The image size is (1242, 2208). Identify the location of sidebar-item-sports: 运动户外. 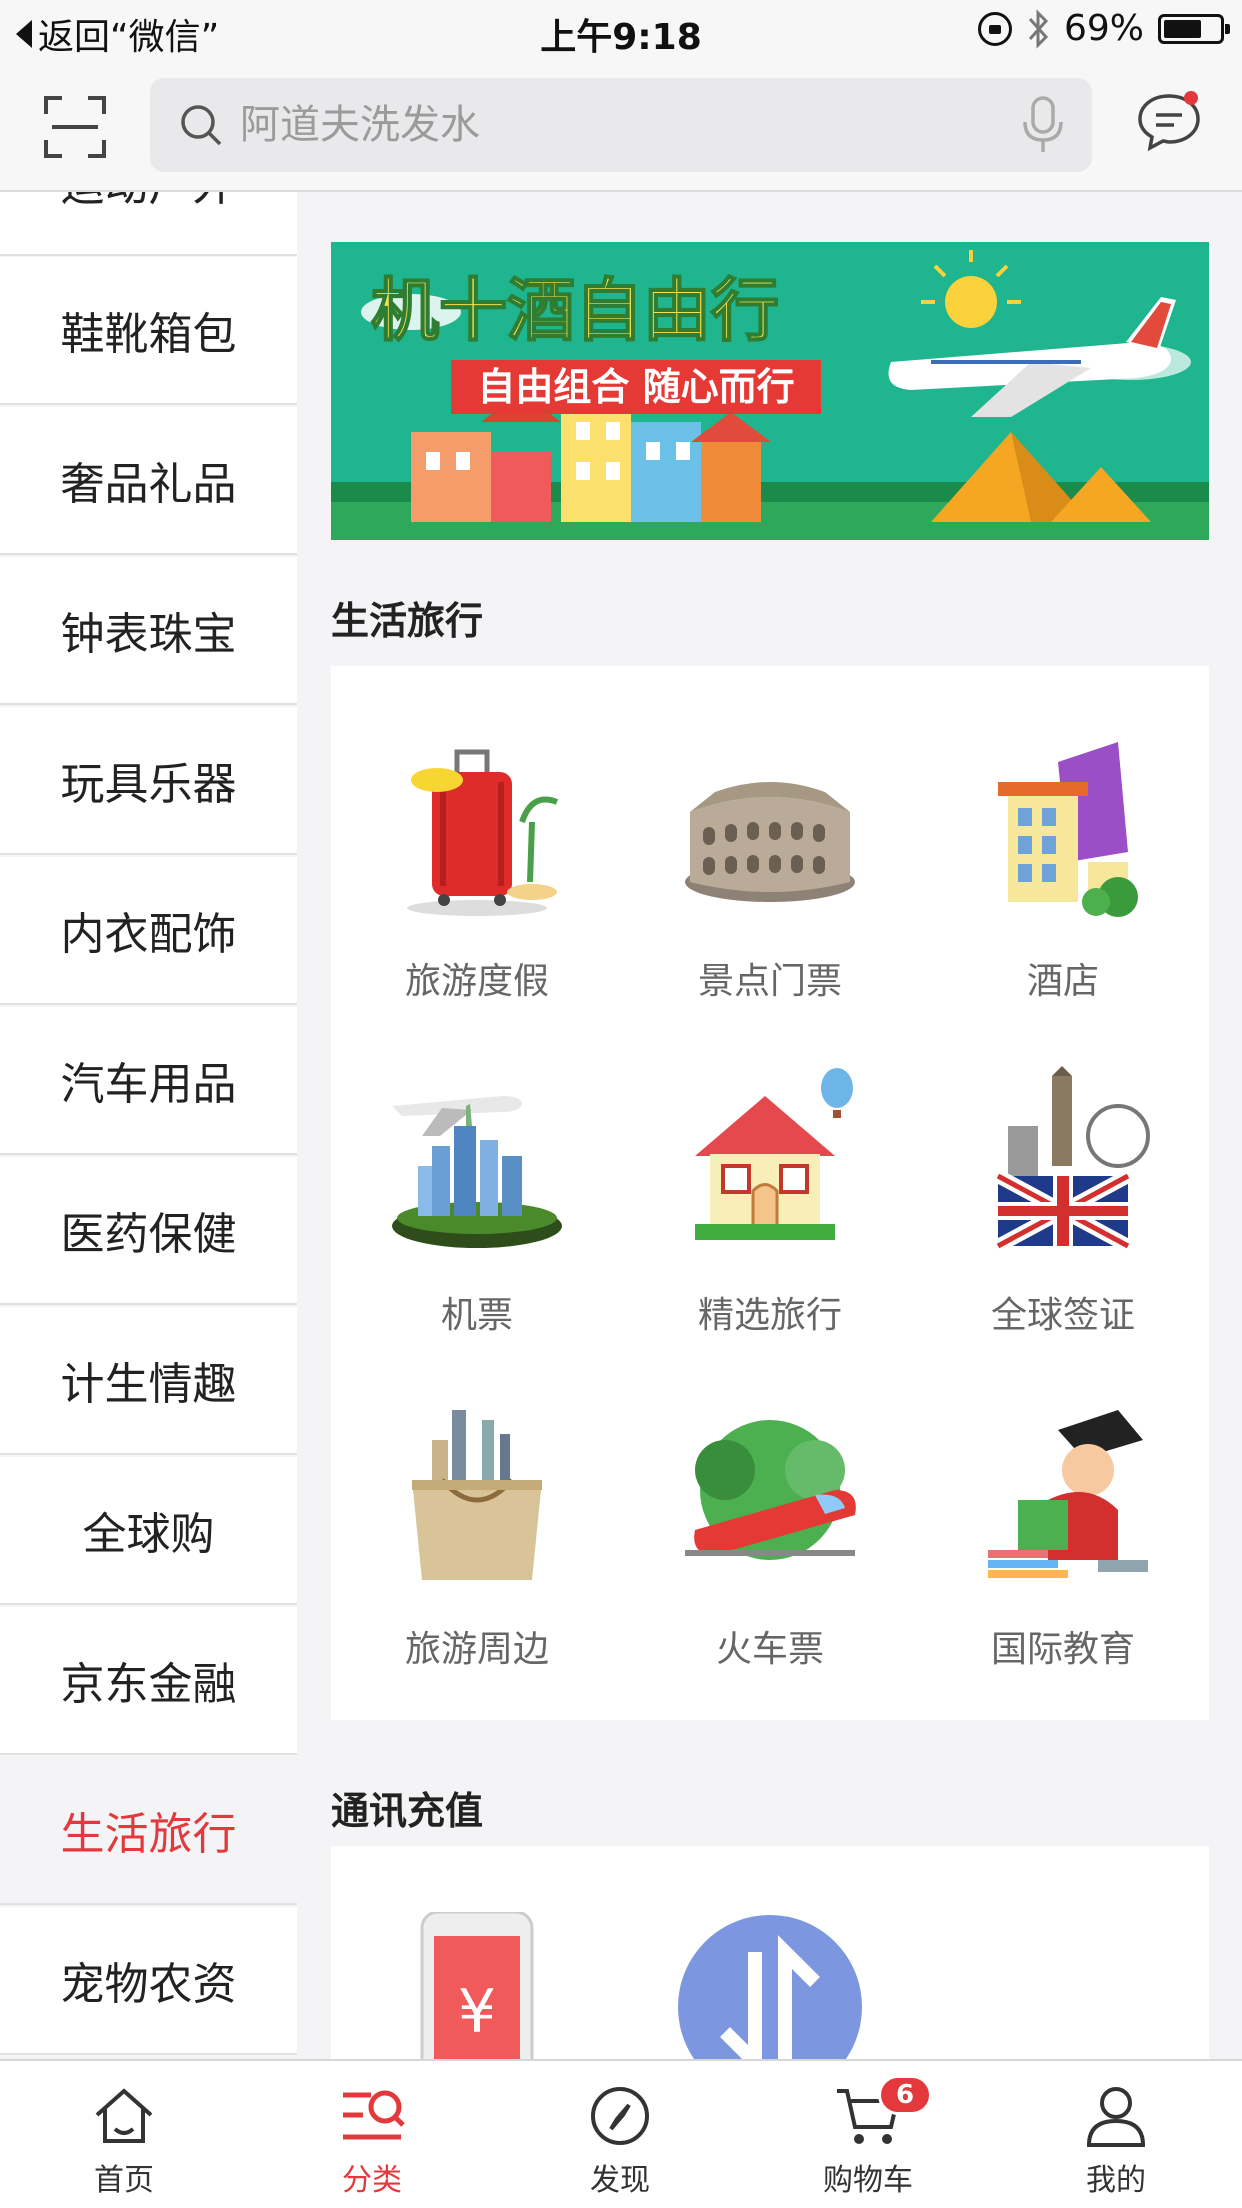
(148, 224).